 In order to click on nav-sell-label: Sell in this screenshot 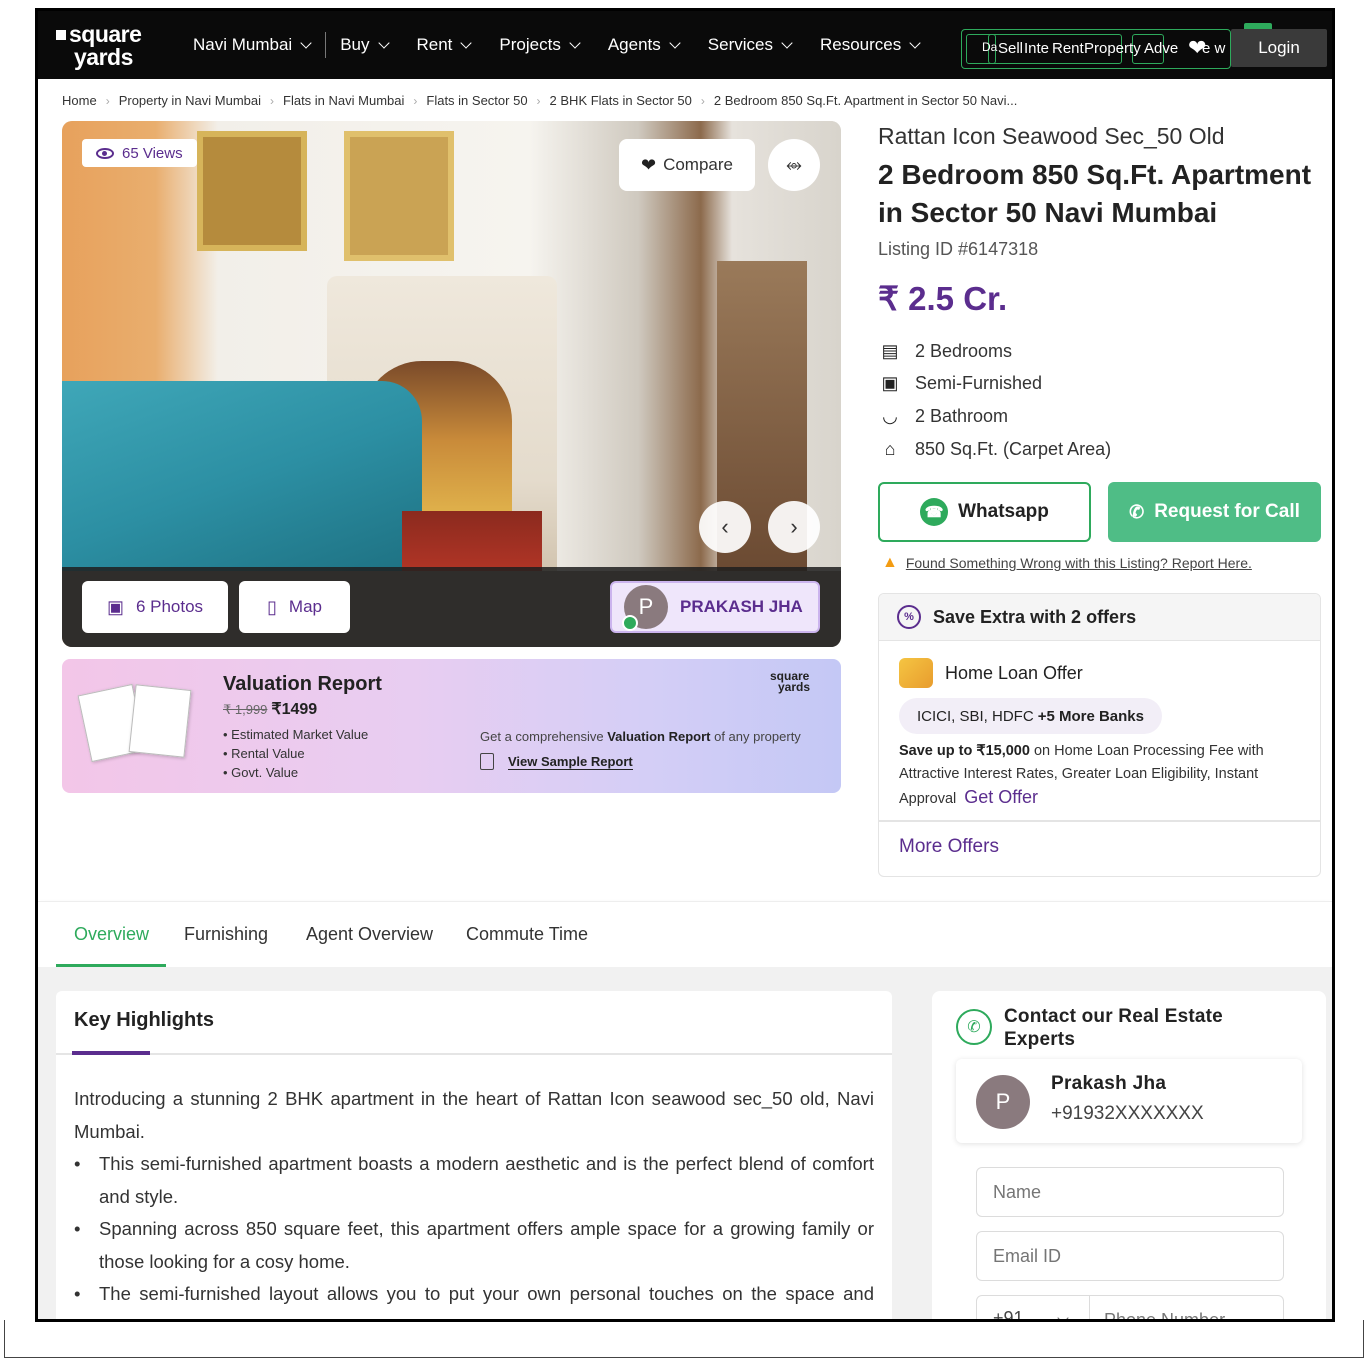, I will do `click(1010, 48)`.